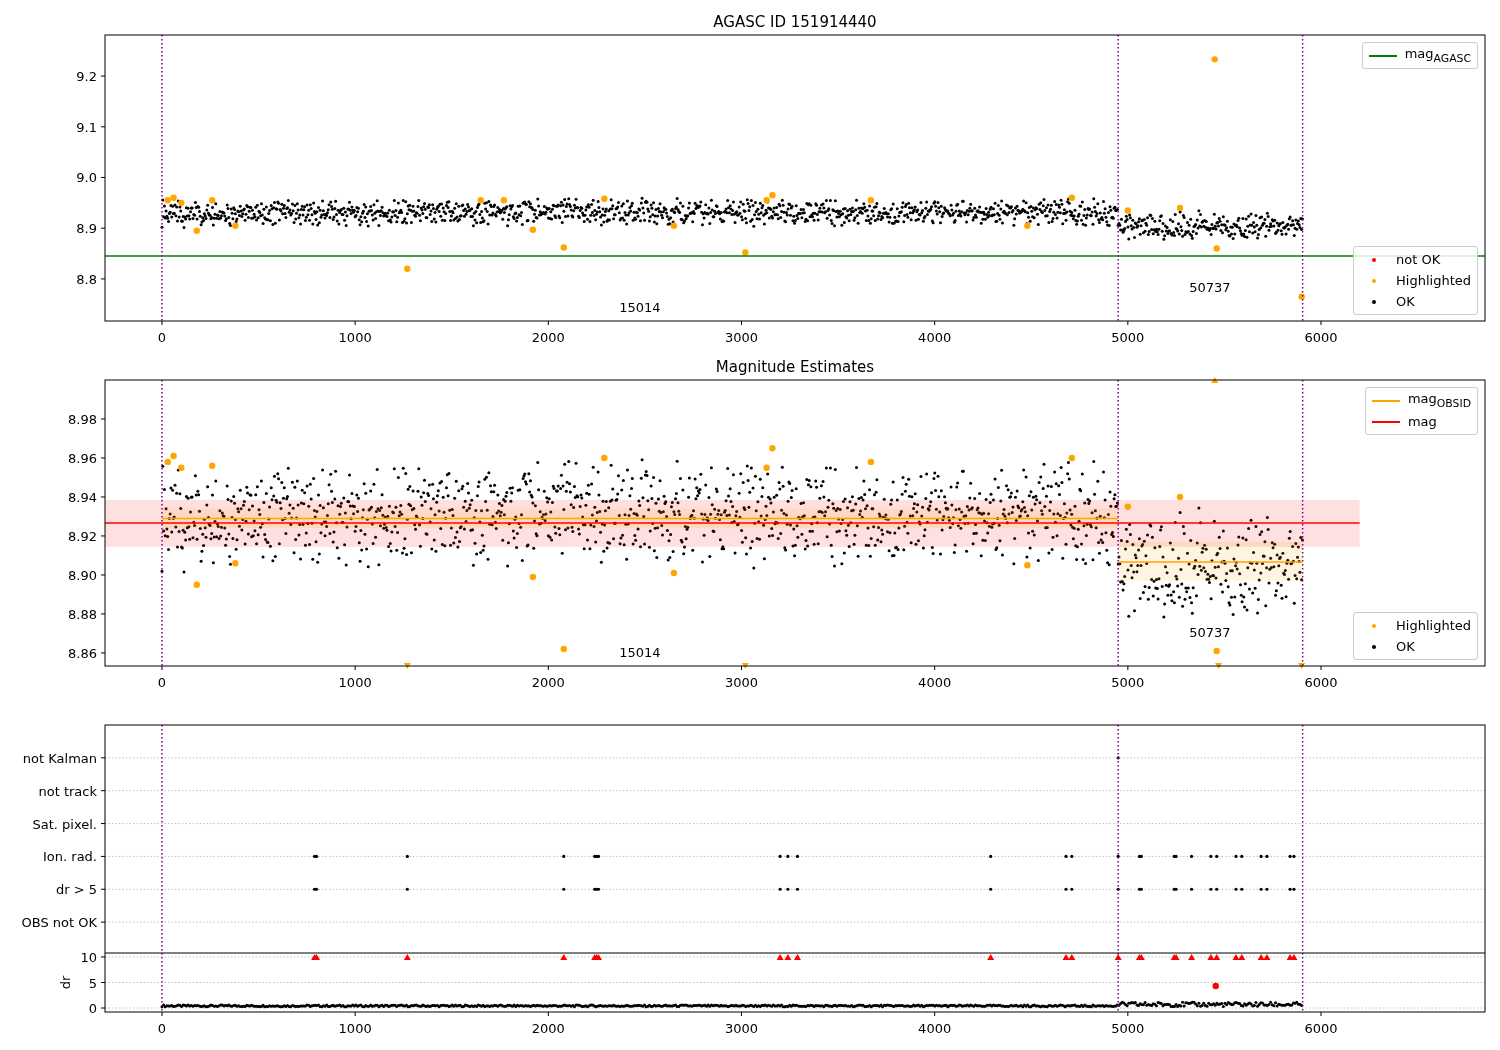 The width and height of the screenshot is (1500, 1050). Describe the element at coordinates (86, 127) in the screenshot. I see `tick-label: 9.1` at that location.